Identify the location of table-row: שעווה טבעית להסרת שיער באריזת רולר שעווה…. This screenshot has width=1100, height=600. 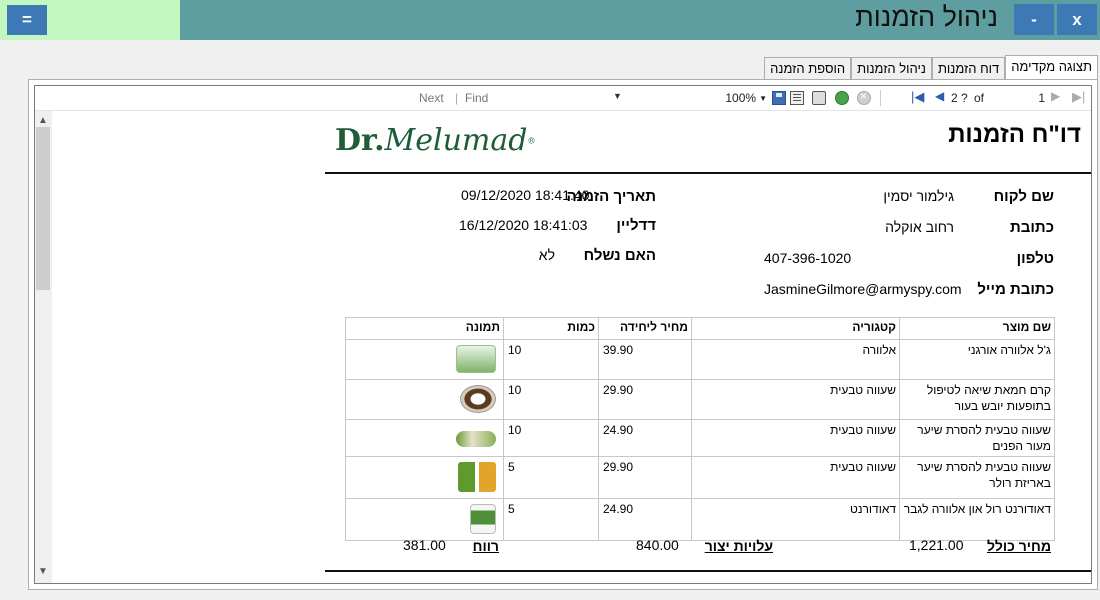
(700, 477).